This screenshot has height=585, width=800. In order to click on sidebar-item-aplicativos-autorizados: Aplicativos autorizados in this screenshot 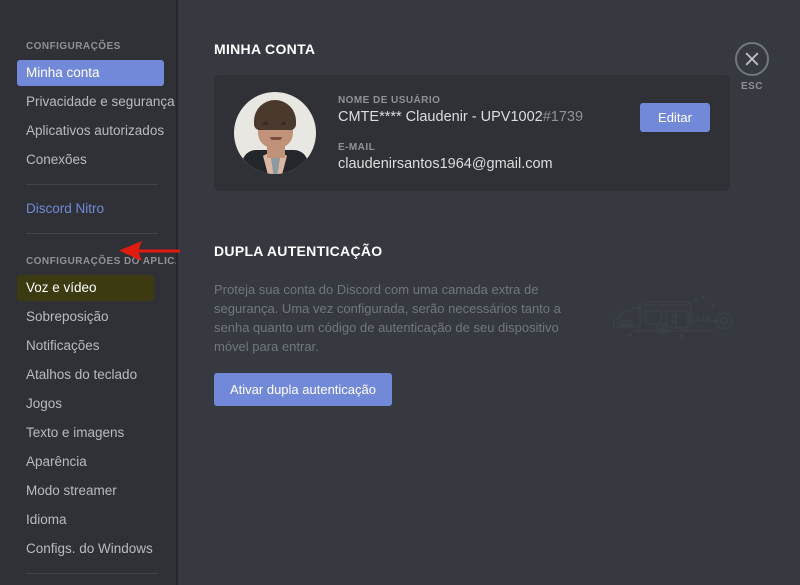, I will do `click(94, 131)`.